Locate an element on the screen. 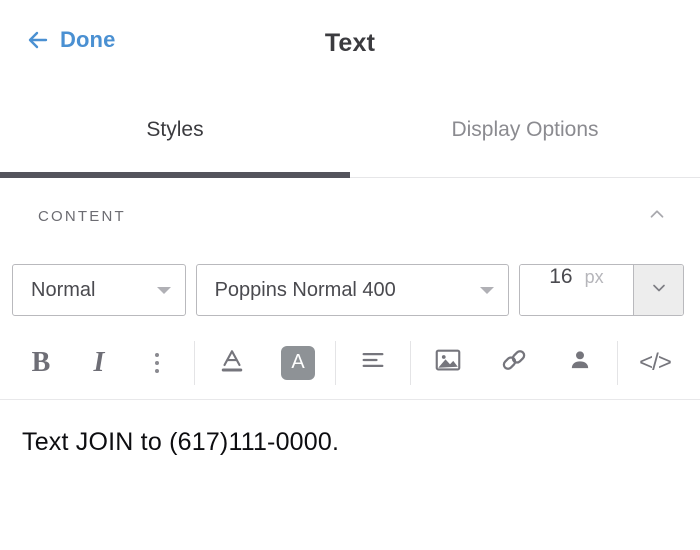 The width and height of the screenshot is (700, 550). italic-icon: I is located at coordinates (99, 362).